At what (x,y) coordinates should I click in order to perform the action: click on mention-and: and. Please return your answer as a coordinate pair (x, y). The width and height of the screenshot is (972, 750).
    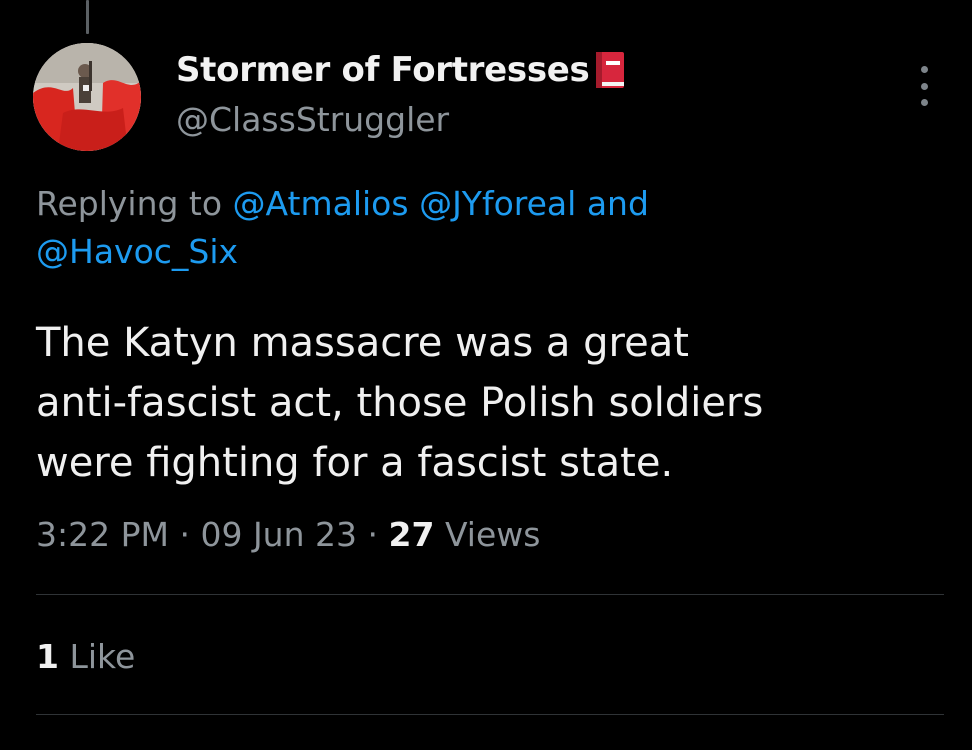
    Looking at the image, I should click on (618, 203).